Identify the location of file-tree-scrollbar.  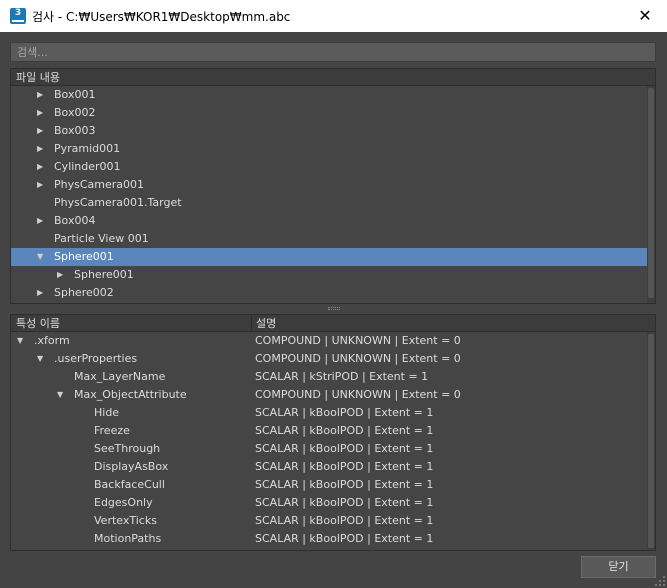
(651, 194).